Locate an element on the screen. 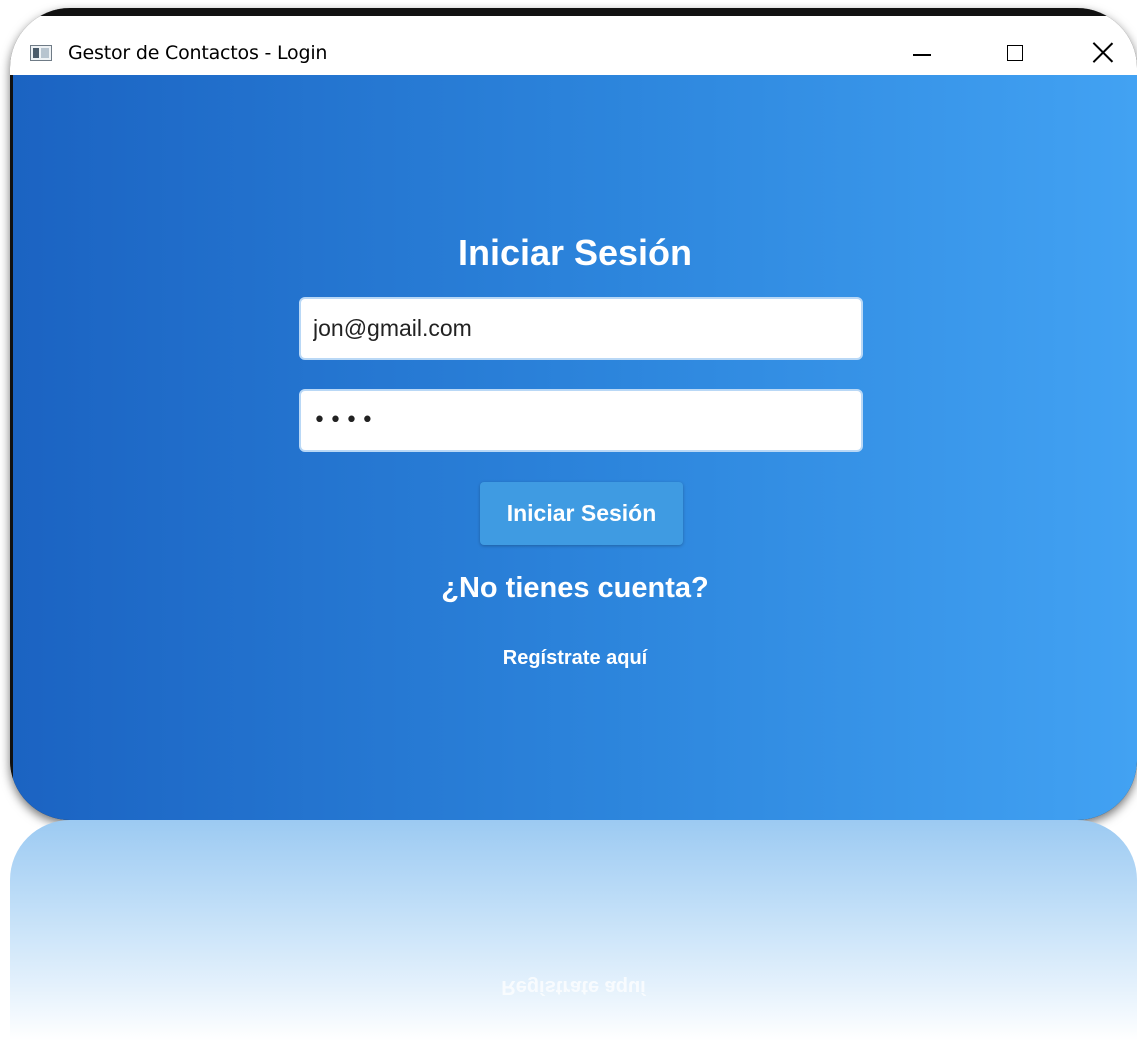 This screenshot has width=1137, height=1041. register-link: Regístrate aquí is located at coordinates (575, 658).